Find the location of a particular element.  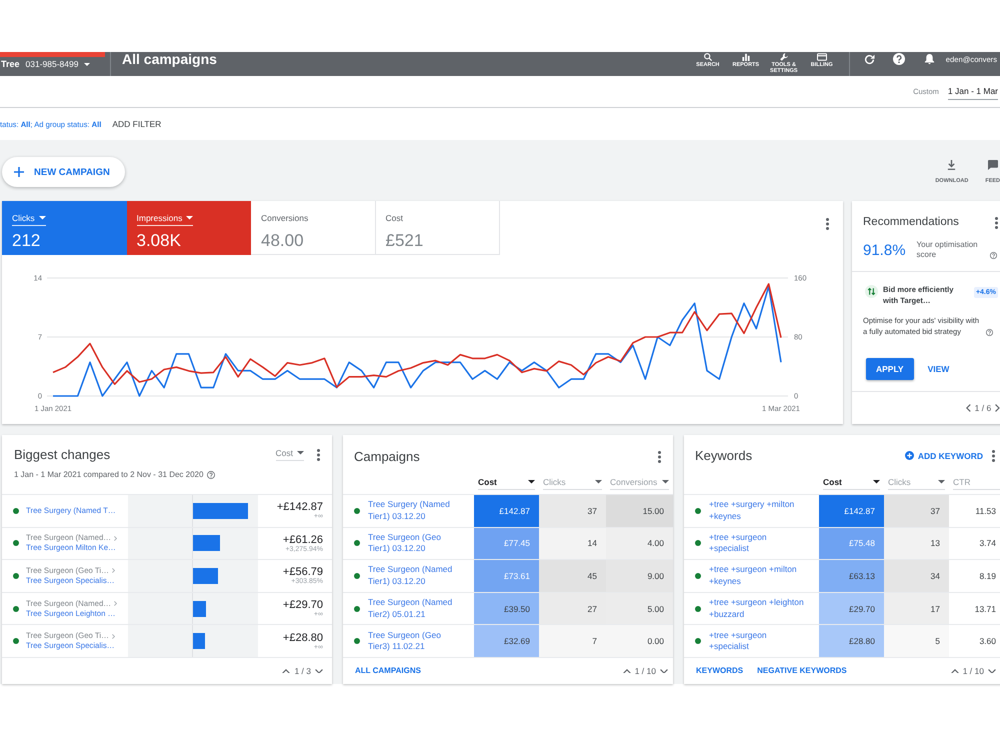

chevron-left-icon is located at coordinates (968, 408).